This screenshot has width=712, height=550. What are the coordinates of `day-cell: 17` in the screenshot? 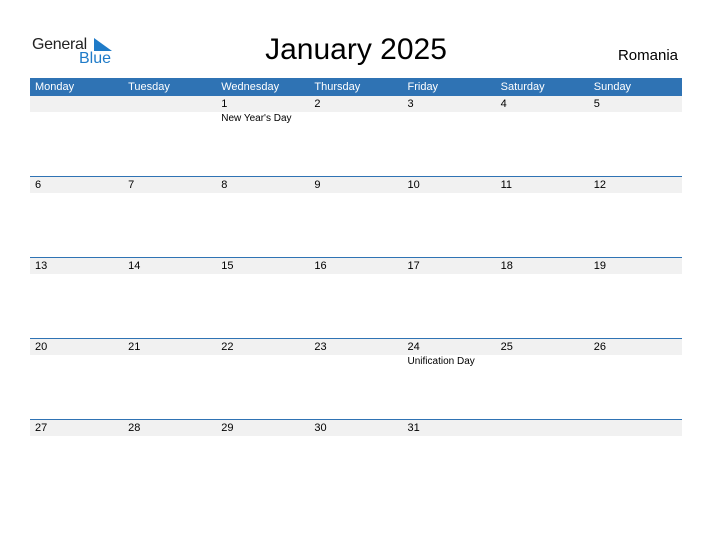 It's located at (449, 297).